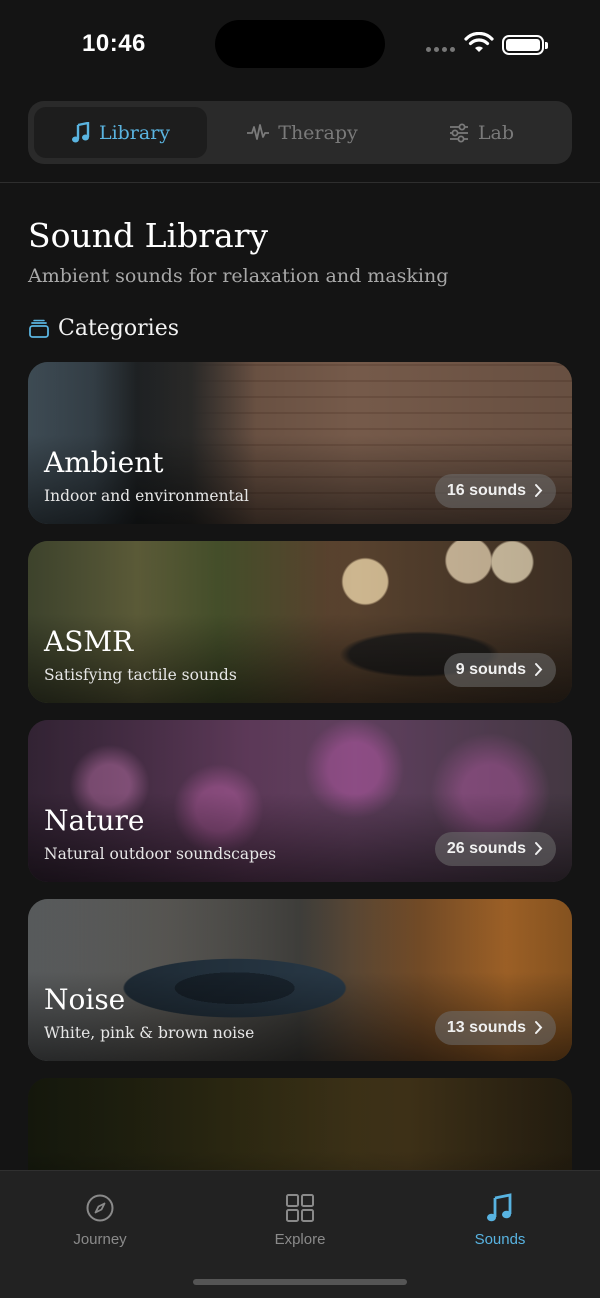 This screenshot has height=1298, width=600. What do you see at coordinates (490, 669) in the screenshot?
I see `sound-count: 9 sounds` at bounding box center [490, 669].